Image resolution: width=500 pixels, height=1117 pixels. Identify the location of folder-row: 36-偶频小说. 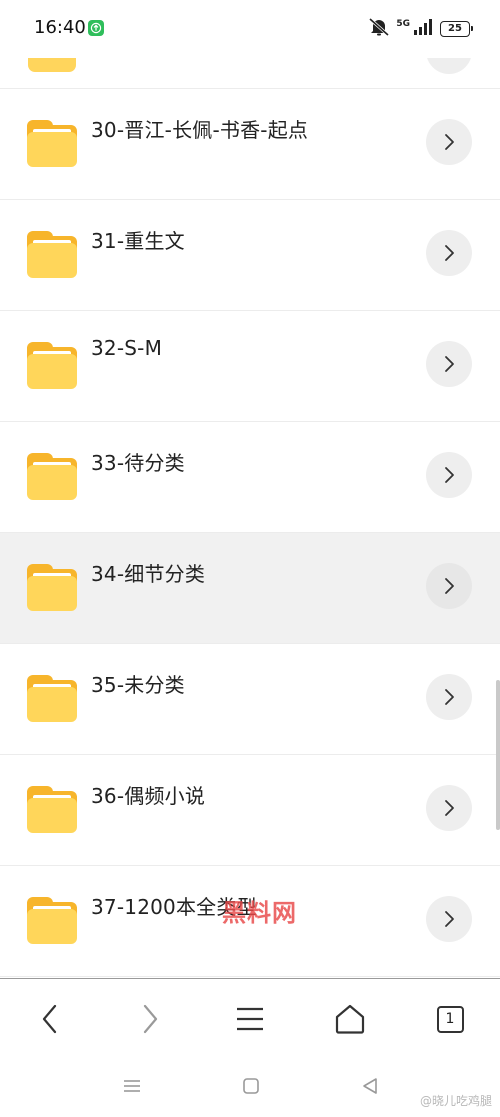
(250, 810).